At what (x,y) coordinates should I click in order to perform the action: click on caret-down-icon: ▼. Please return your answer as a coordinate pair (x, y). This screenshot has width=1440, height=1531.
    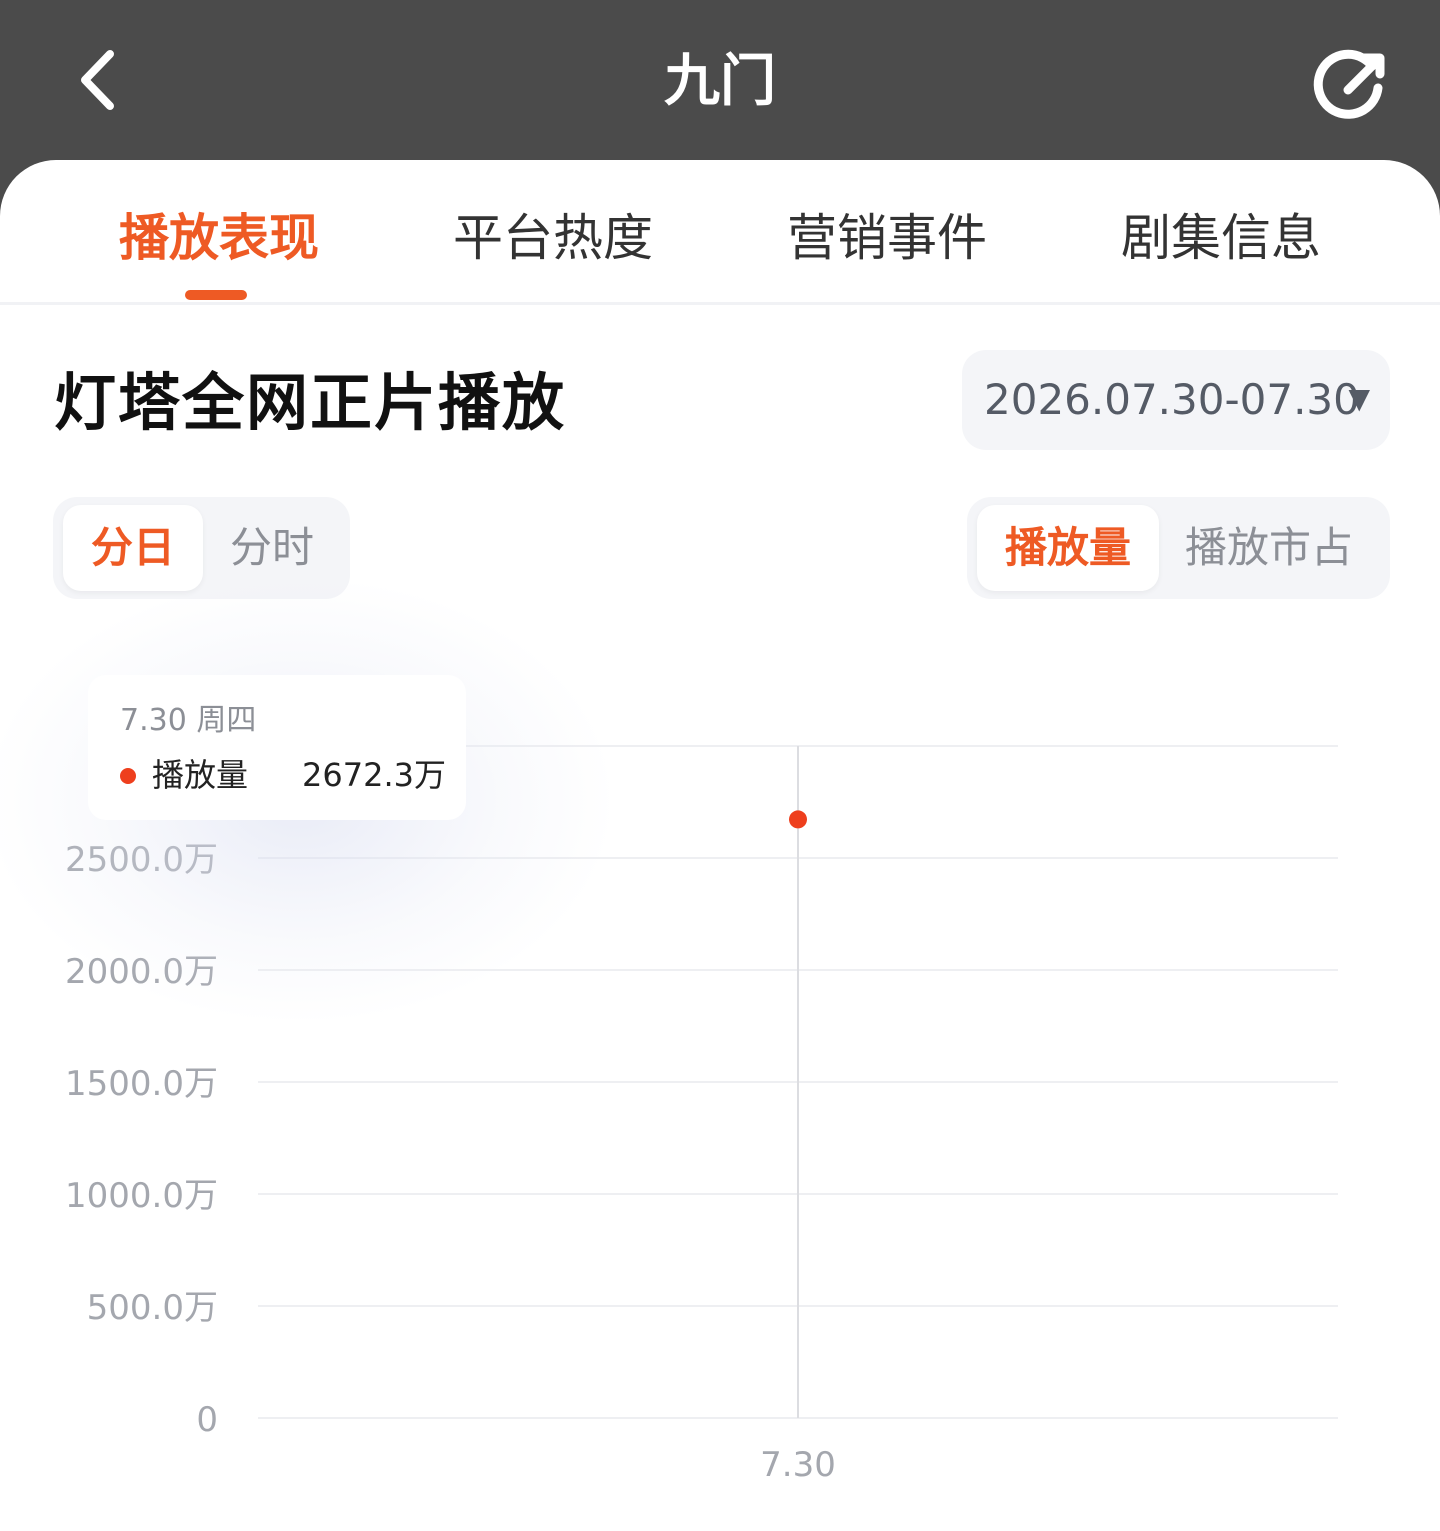
    Looking at the image, I should click on (1359, 398).